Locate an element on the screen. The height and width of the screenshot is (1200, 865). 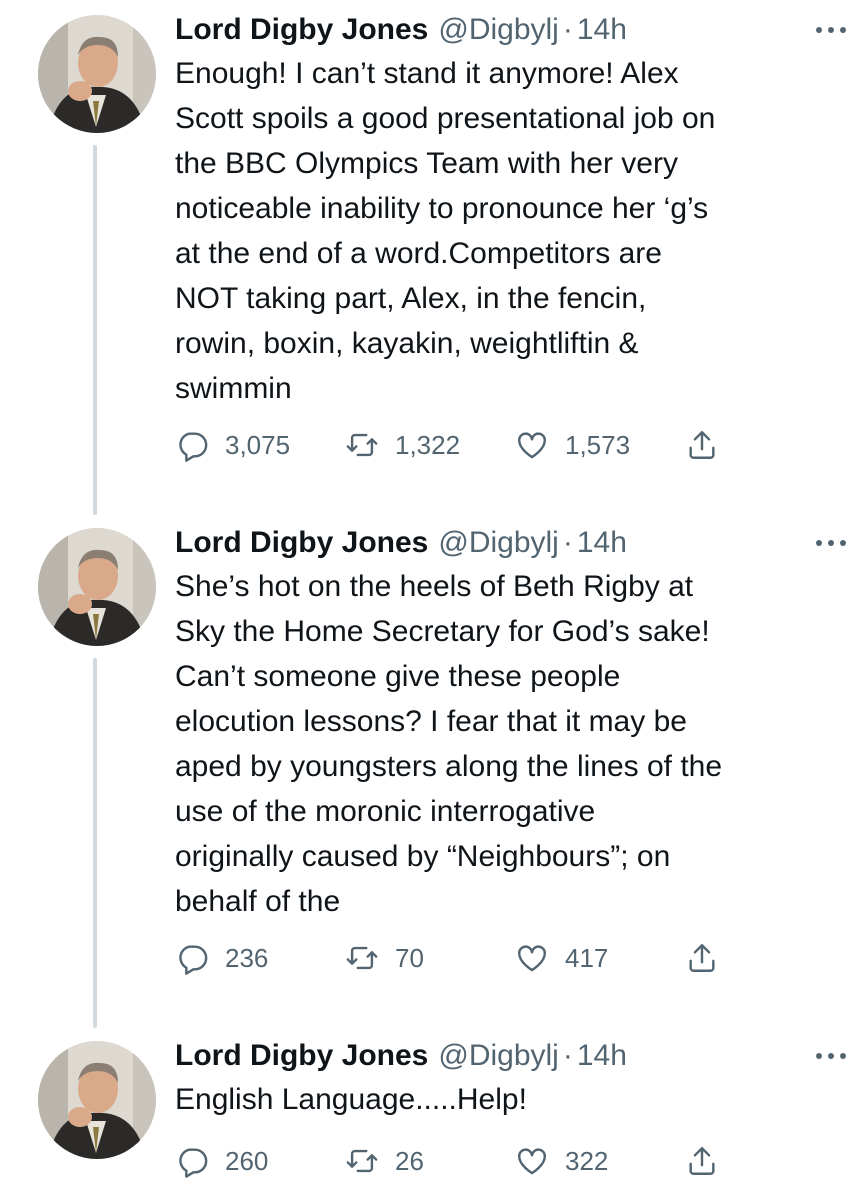
tweet-text-line: the BBC Olympics Team with her very is located at coordinates (426, 163).